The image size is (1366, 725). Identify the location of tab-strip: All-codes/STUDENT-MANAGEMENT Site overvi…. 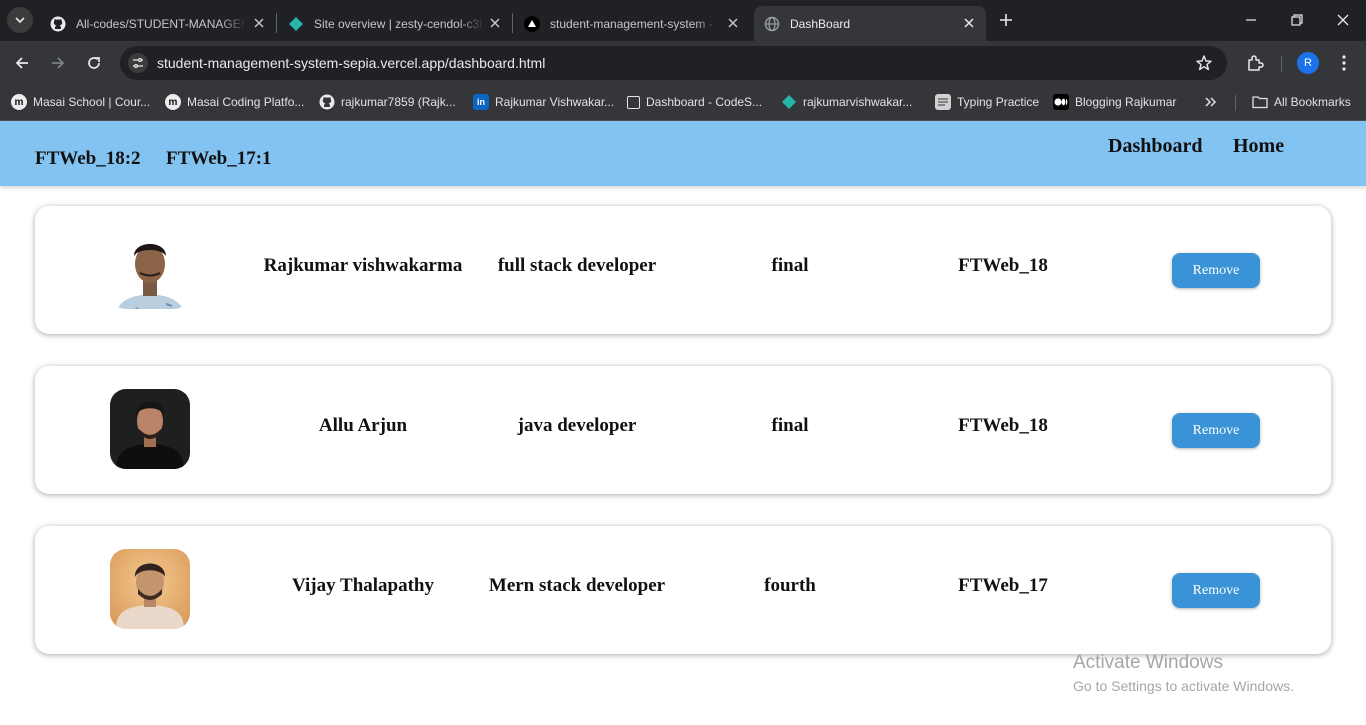
(683, 20).